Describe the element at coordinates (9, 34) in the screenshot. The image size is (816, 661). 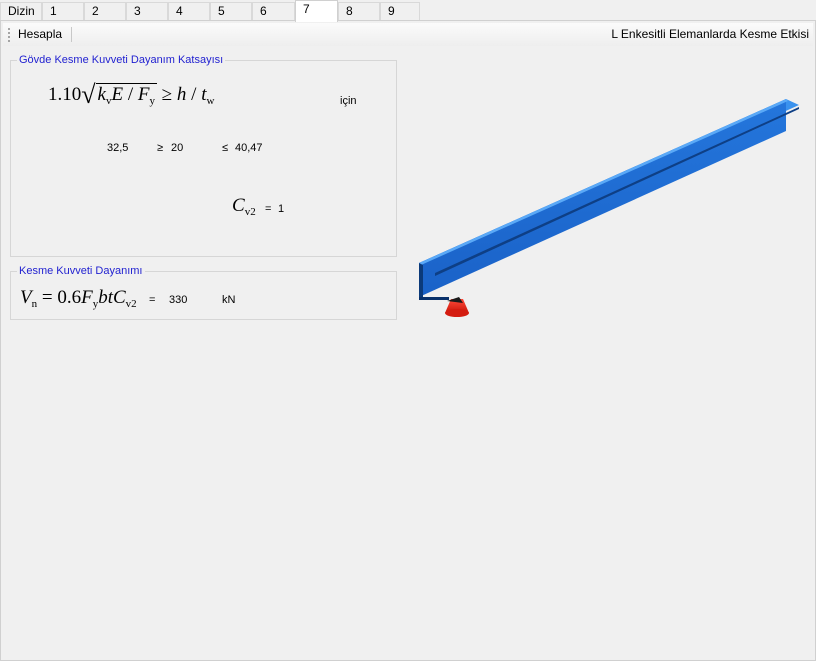
I see `toolbar-grip-icon` at that location.